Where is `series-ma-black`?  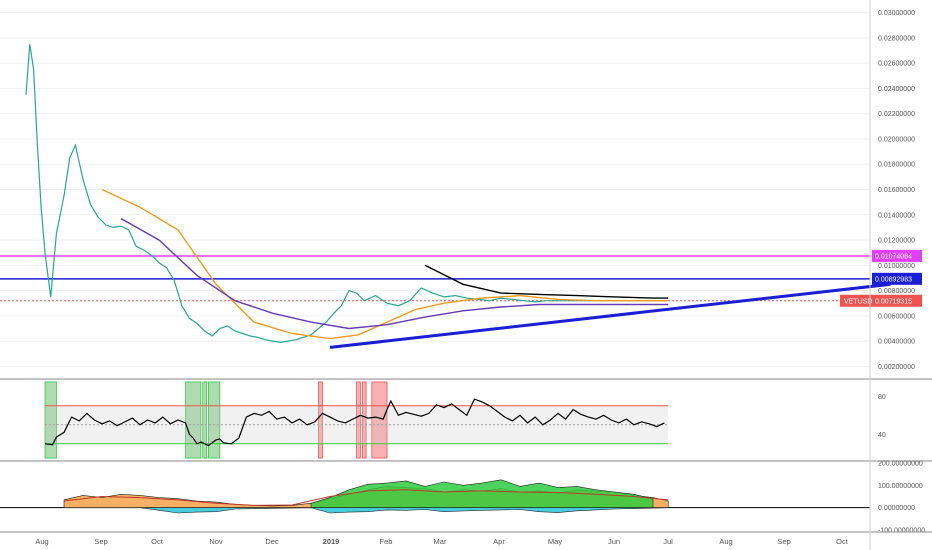
series-ma-black is located at coordinates (546, 281).